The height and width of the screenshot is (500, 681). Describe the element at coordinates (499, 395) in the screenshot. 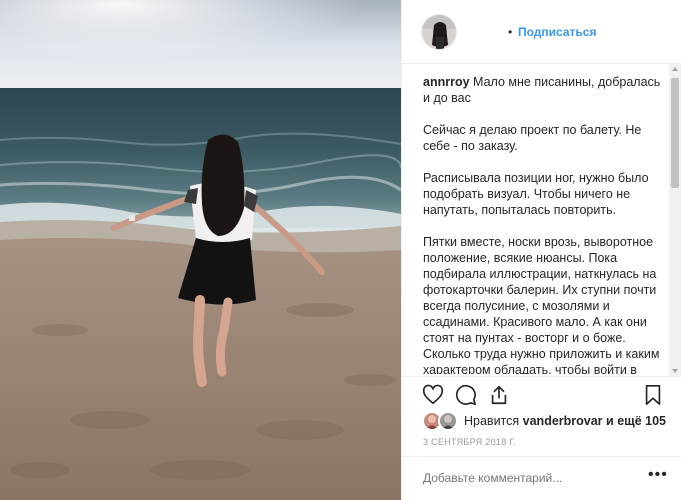

I see `share-icon` at that location.